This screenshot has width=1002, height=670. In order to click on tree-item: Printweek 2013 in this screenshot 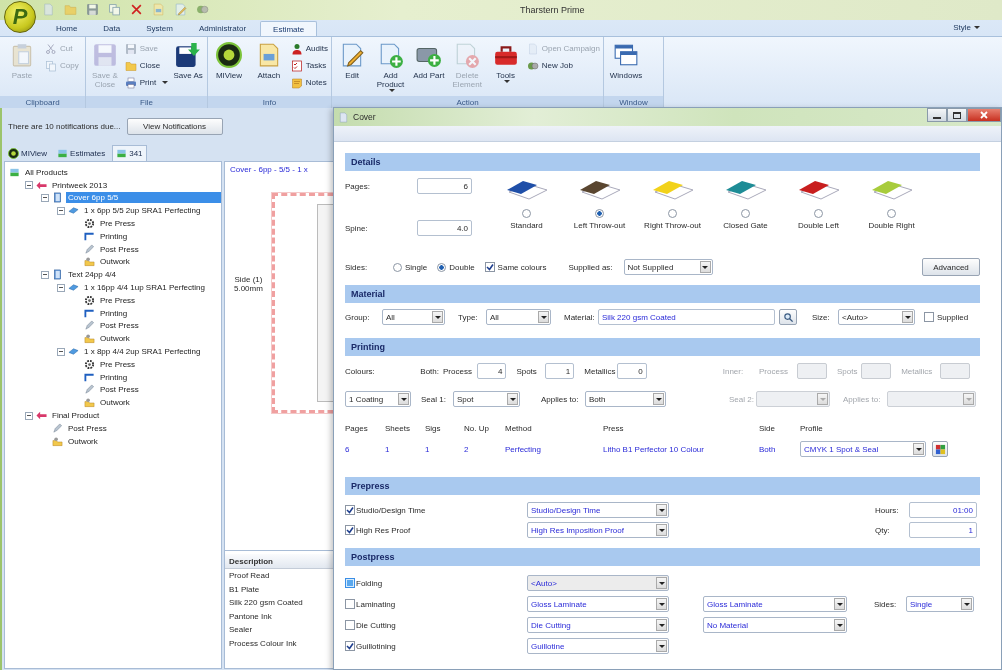, I will do `click(80, 185)`.